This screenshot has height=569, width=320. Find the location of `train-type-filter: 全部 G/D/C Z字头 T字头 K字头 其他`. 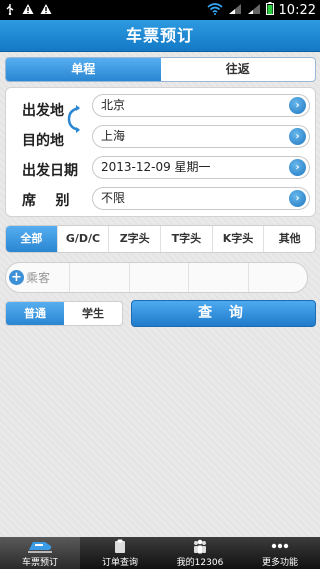

train-type-filter: 全部 G/D/C Z字头 T字头 K字头 其他 is located at coordinates (160, 239).